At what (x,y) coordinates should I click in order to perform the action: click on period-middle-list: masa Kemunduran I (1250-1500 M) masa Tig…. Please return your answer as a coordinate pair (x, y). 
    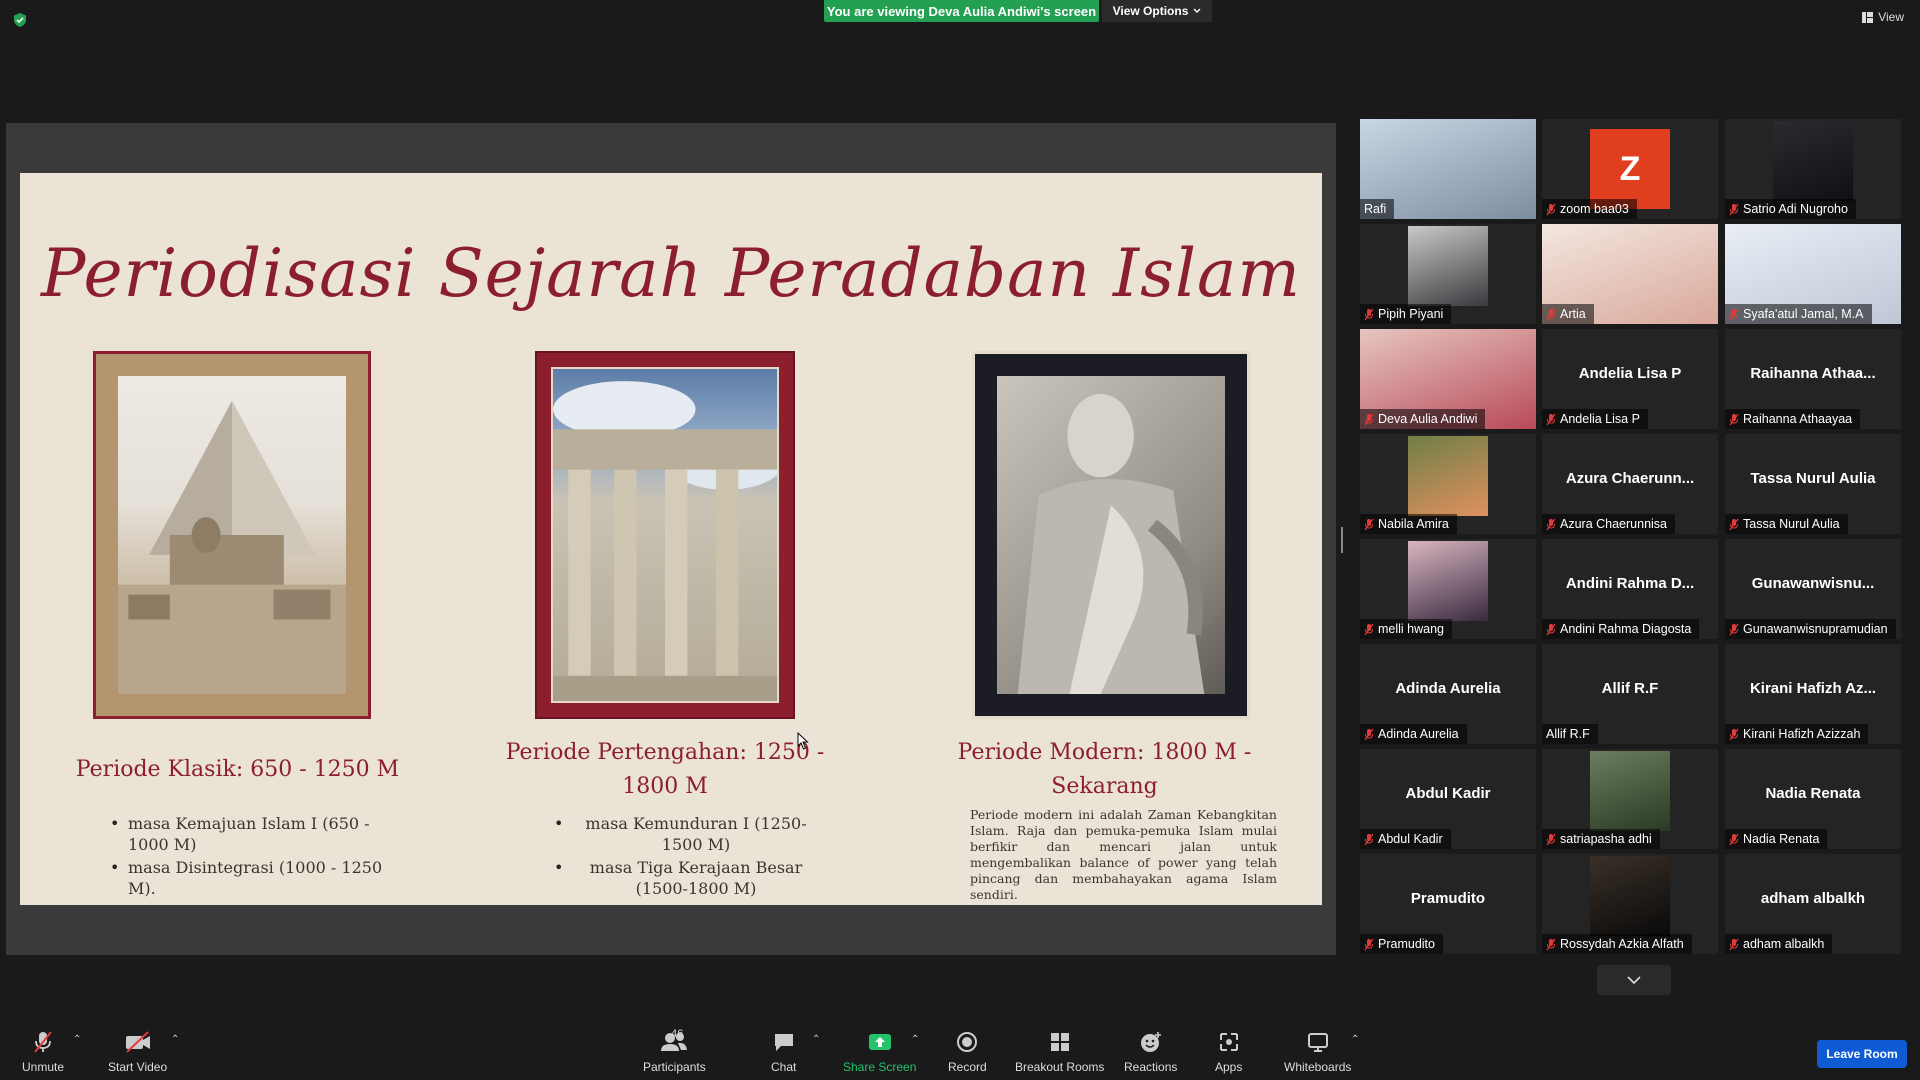
    Looking at the image, I should click on (685, 857).